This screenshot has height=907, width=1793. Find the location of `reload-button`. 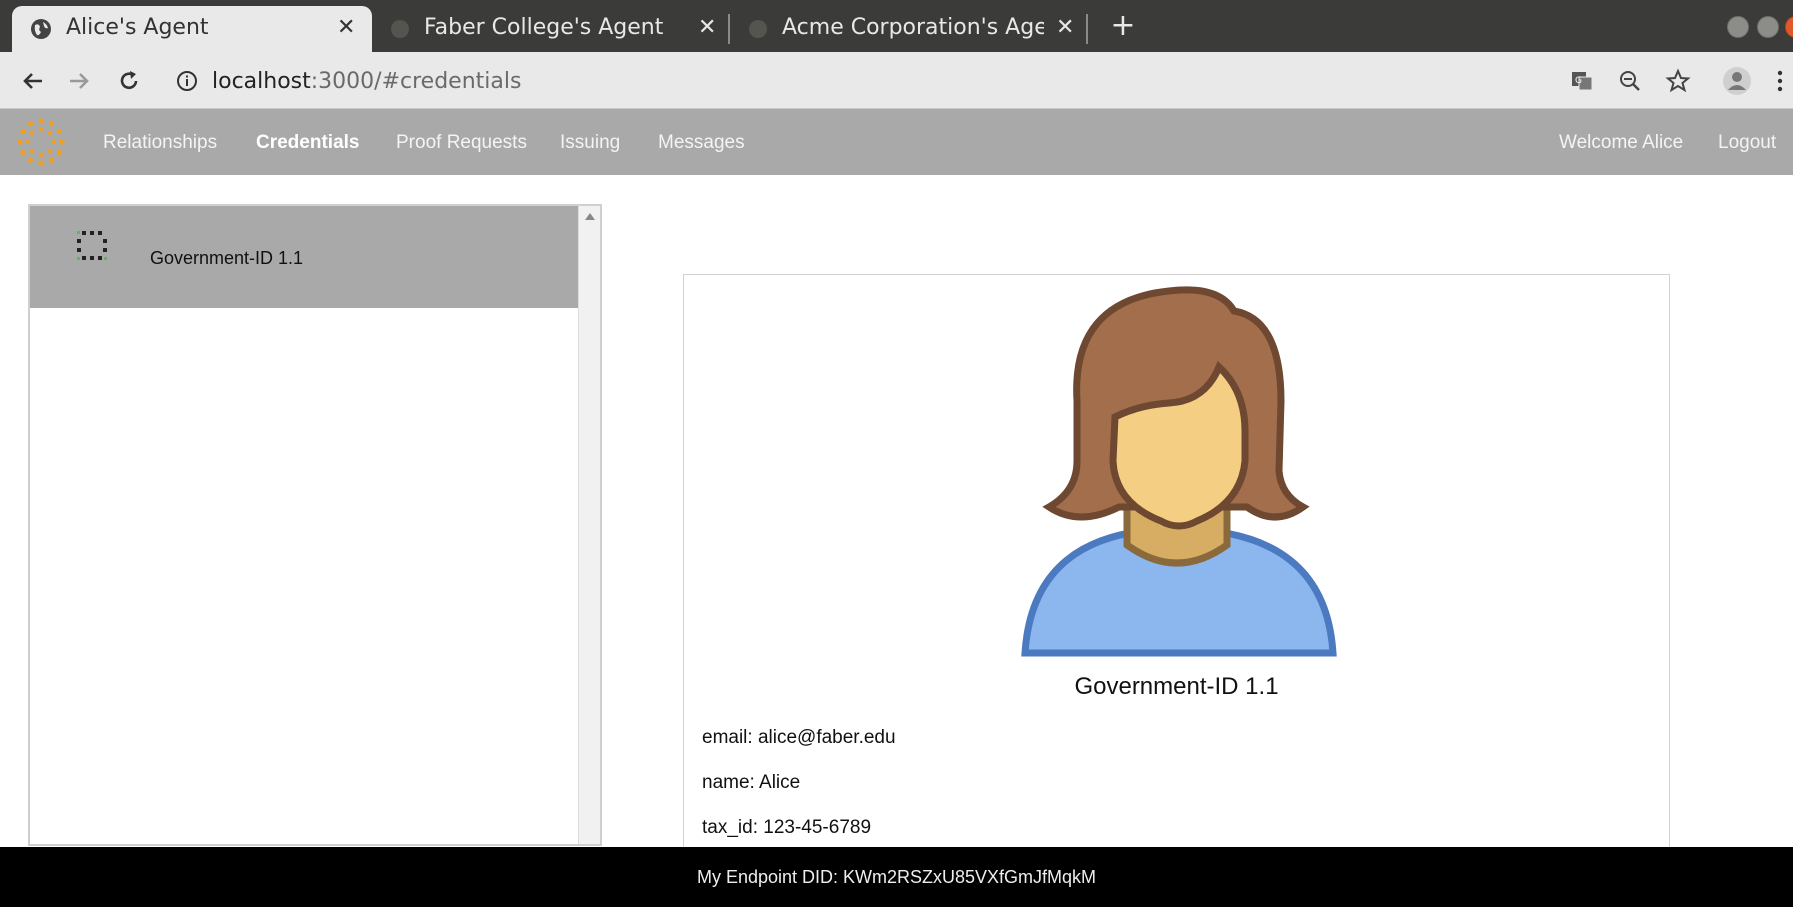

reload-button is located at coordinates (129, 81).